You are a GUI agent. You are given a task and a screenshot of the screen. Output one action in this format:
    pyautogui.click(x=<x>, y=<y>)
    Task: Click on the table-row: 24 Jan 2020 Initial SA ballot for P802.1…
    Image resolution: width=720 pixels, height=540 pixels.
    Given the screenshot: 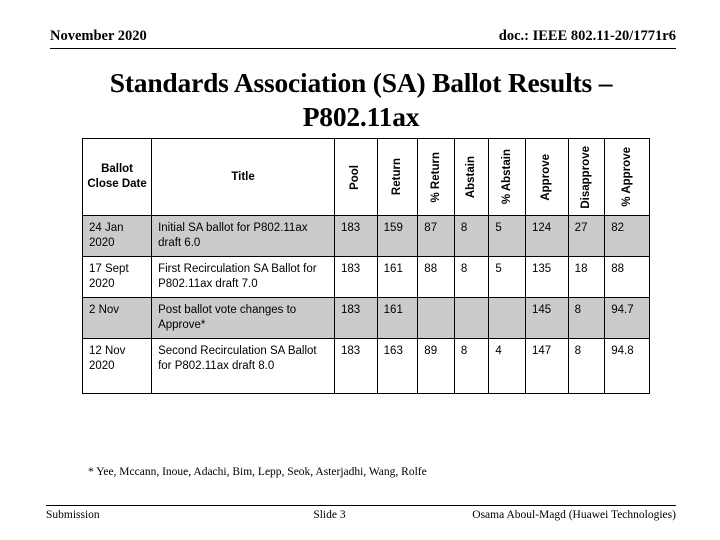 What is the action you would take?
    pyautogui.click(x=365, y=236)
    